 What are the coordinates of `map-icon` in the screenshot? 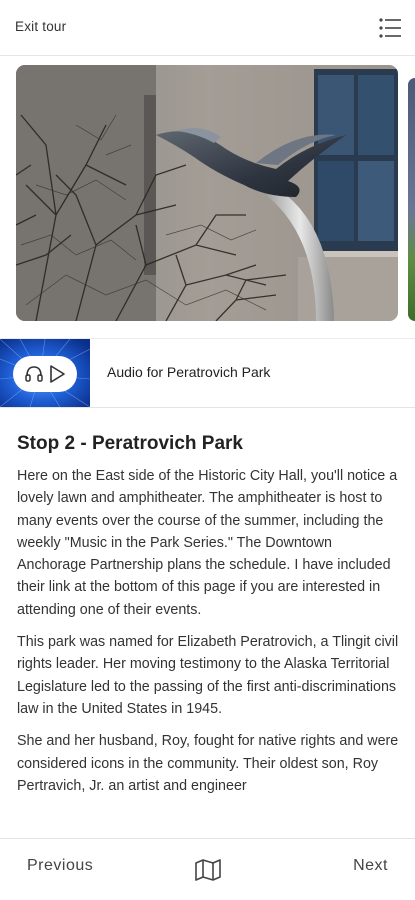 It's located at (208, 870).